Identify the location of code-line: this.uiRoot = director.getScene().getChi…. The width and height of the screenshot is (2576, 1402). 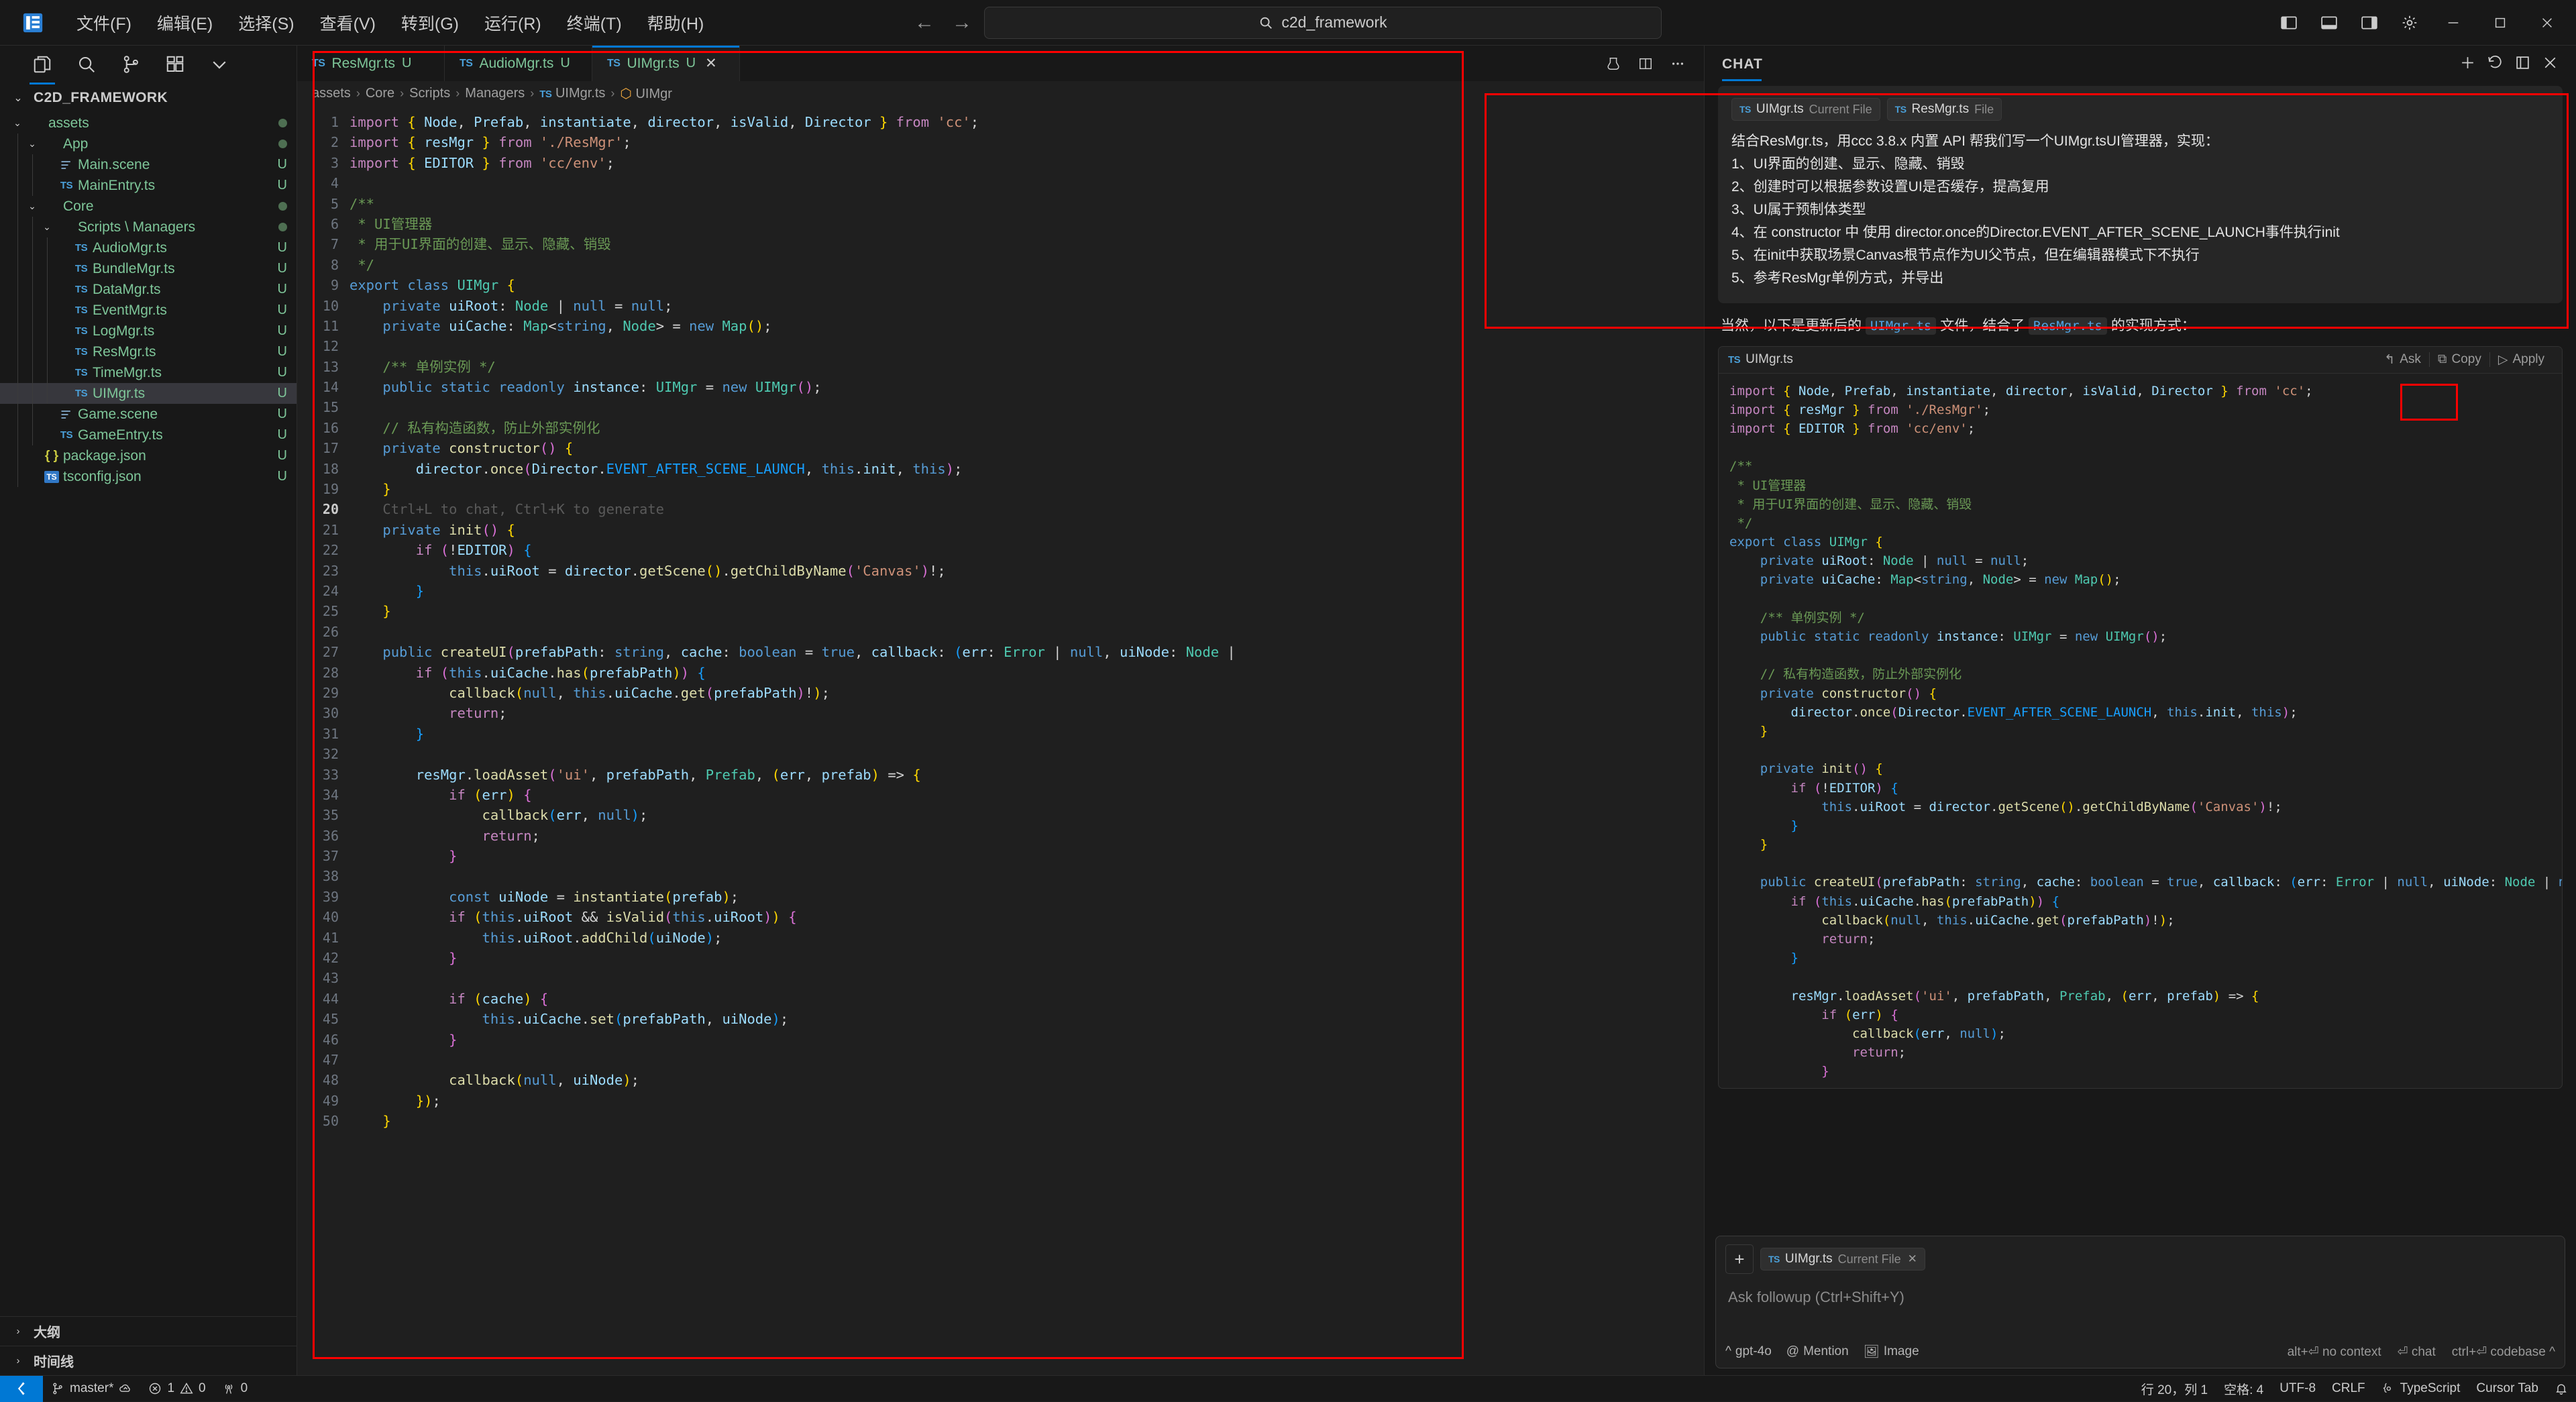
(1027, 571).